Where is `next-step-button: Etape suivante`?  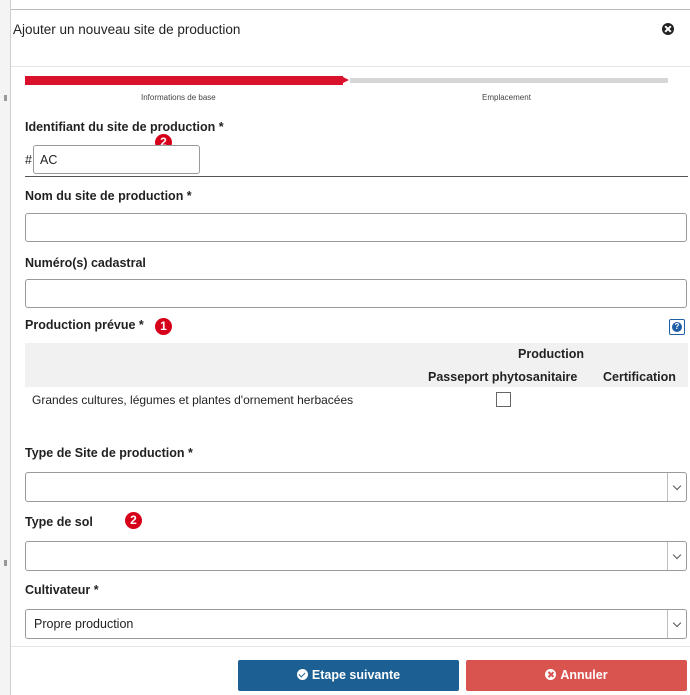
next-step-button: Etape suivante is located at coordinates (348, 675).